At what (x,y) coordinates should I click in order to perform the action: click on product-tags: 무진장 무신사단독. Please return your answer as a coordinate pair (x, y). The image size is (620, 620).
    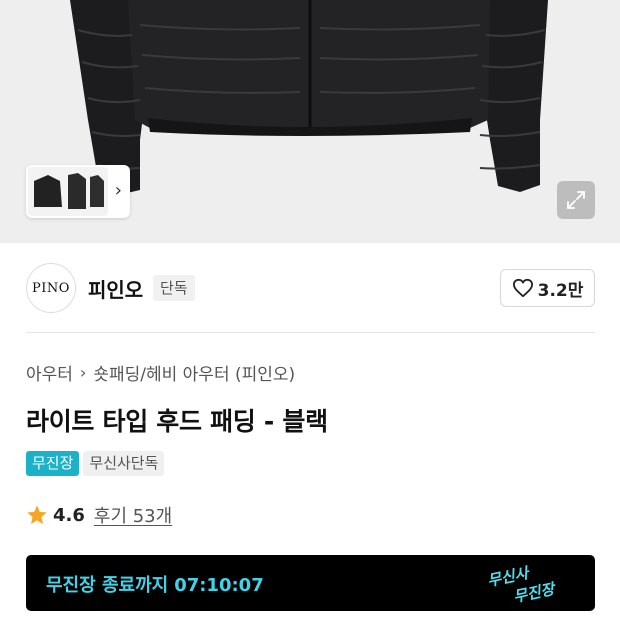
    Looking at the image, I should click on (95, 463).